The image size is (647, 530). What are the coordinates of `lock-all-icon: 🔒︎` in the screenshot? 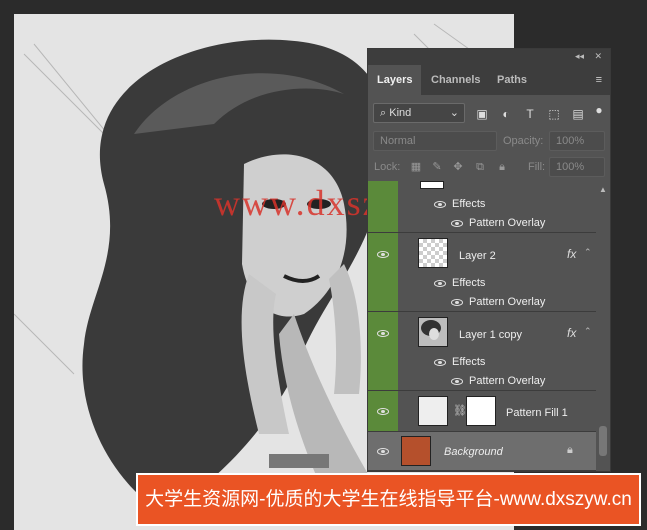 It's located at (502, 167).